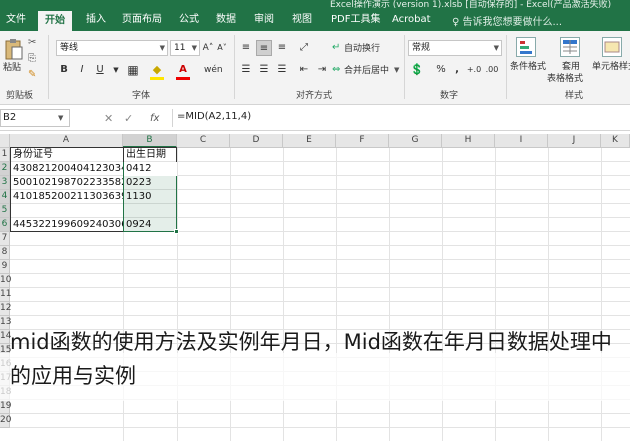  I want to click on tab-acrobat: Acrobat, so click(411, 20).